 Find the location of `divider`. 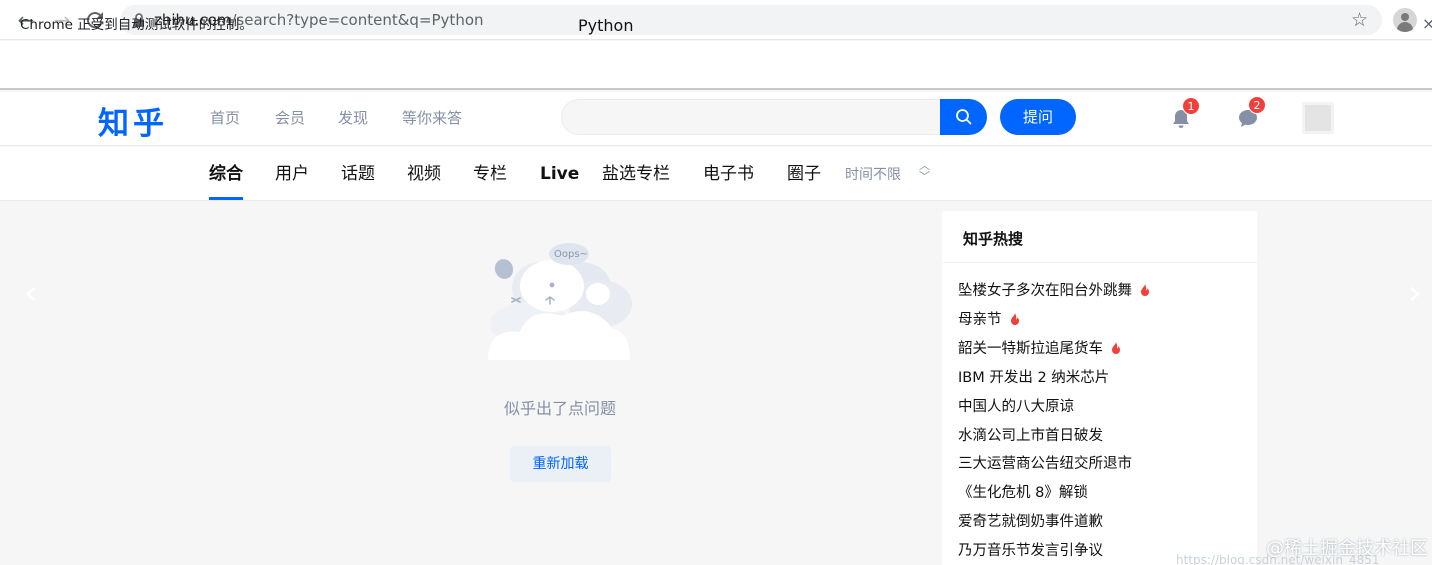

divider is located at coordinates (1099, 262).